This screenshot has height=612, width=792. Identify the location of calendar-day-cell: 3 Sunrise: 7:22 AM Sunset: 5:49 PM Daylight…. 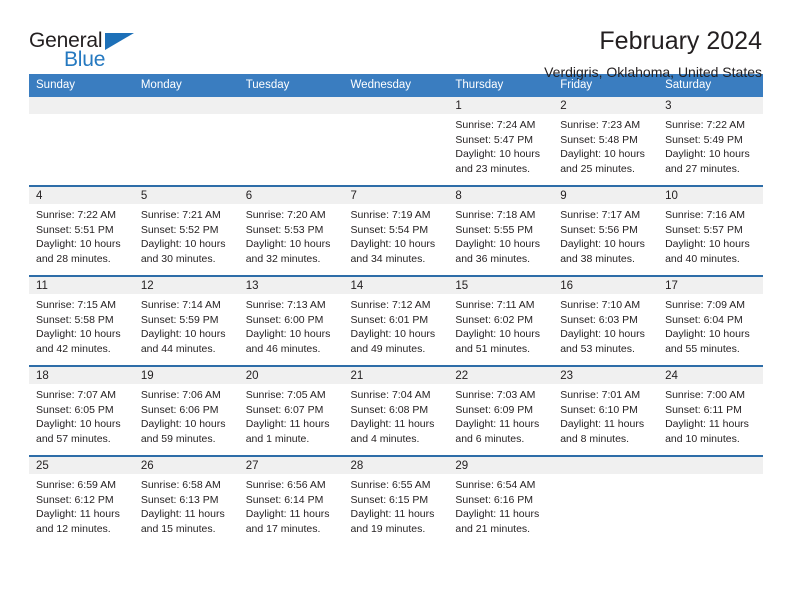
(710, 141).